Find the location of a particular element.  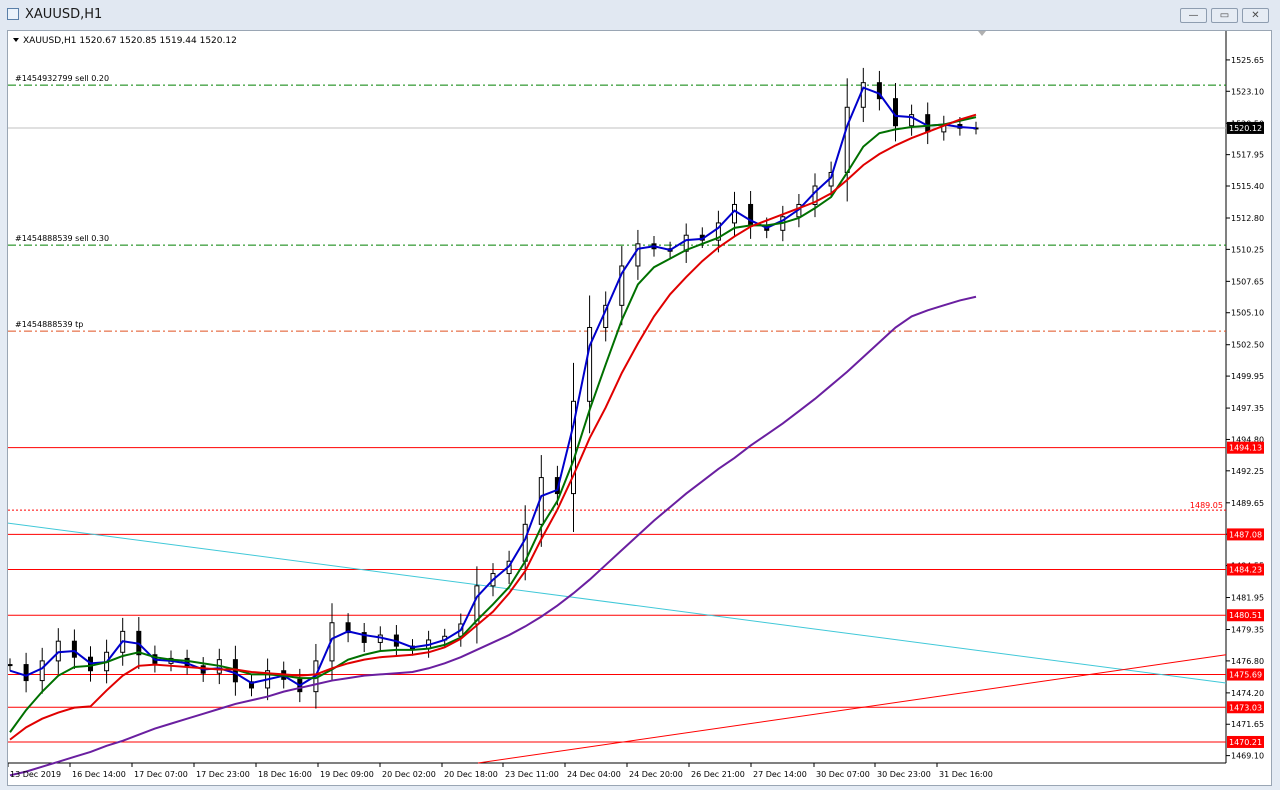

x-tick-label: 19 Dec 09:00 is located at coordinates (347, 774).